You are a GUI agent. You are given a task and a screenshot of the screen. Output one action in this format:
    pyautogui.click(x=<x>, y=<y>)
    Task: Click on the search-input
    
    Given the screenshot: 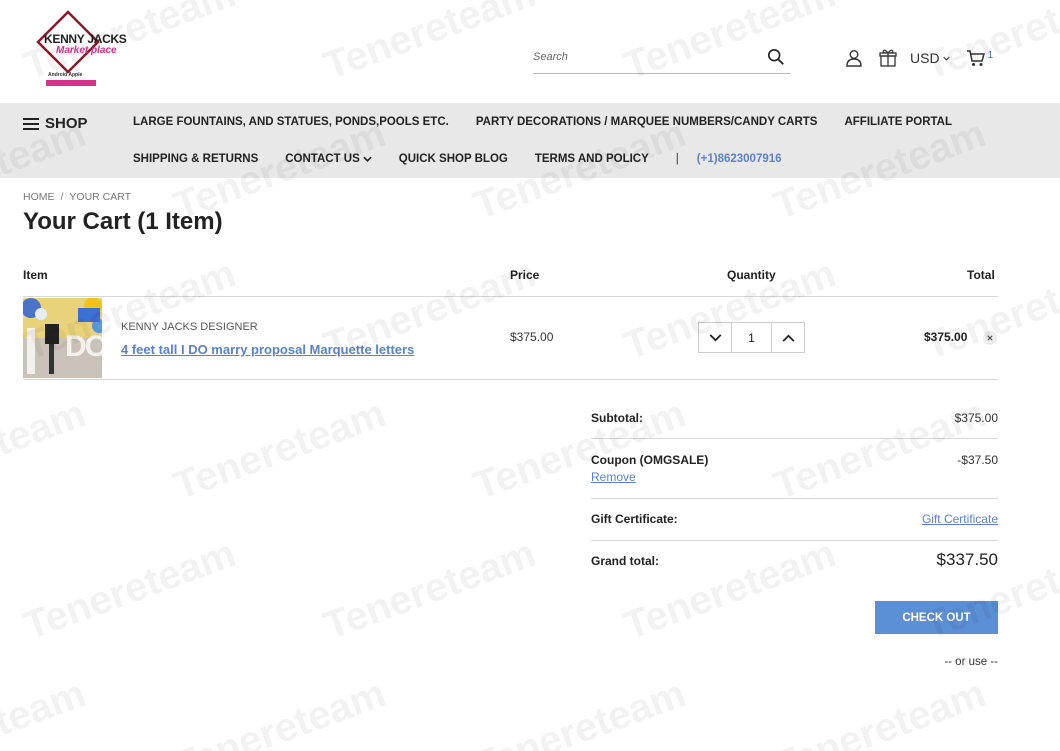 What is the action you would take?
    pyautogui.click(x=643, y=57)
    